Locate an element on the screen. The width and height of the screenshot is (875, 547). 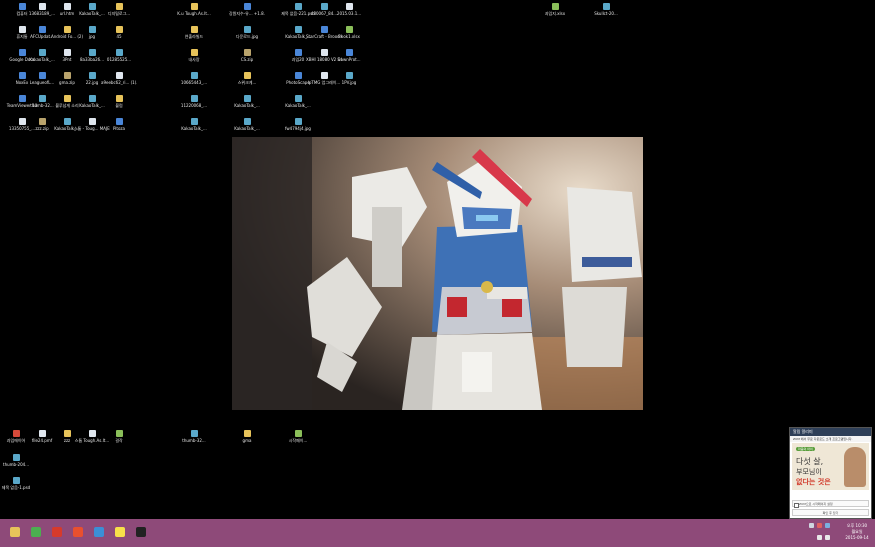
ad-line-1: 다섯 살, is located at coordinates (810, 461).